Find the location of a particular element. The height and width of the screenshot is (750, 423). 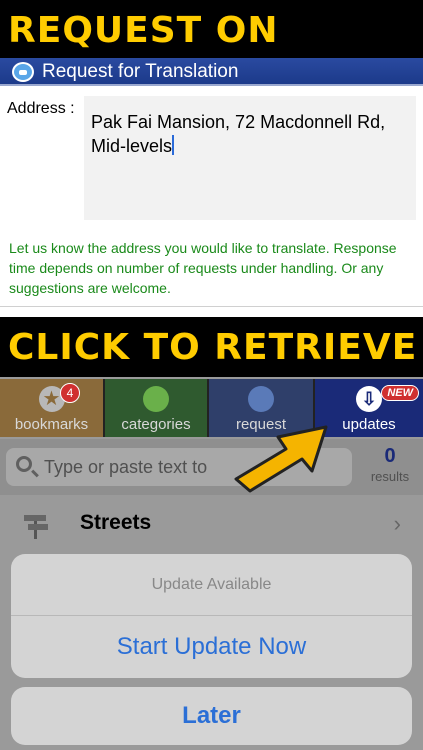

bookmarks-count-badge: 4 is located at coordinates (70, 393).